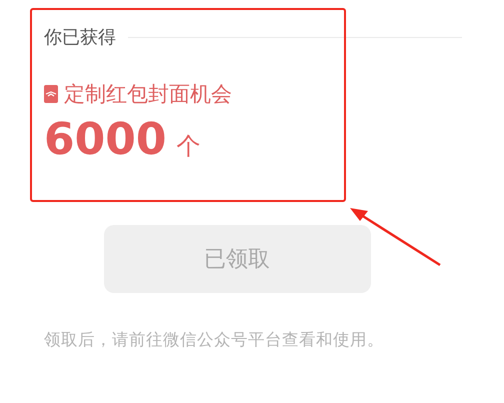 This screenshot has height=403, width=504. What do you see at coordinates (105, 139) in the screenshot?
I see `reward-count: 6000` at bounding box center [105, 139].